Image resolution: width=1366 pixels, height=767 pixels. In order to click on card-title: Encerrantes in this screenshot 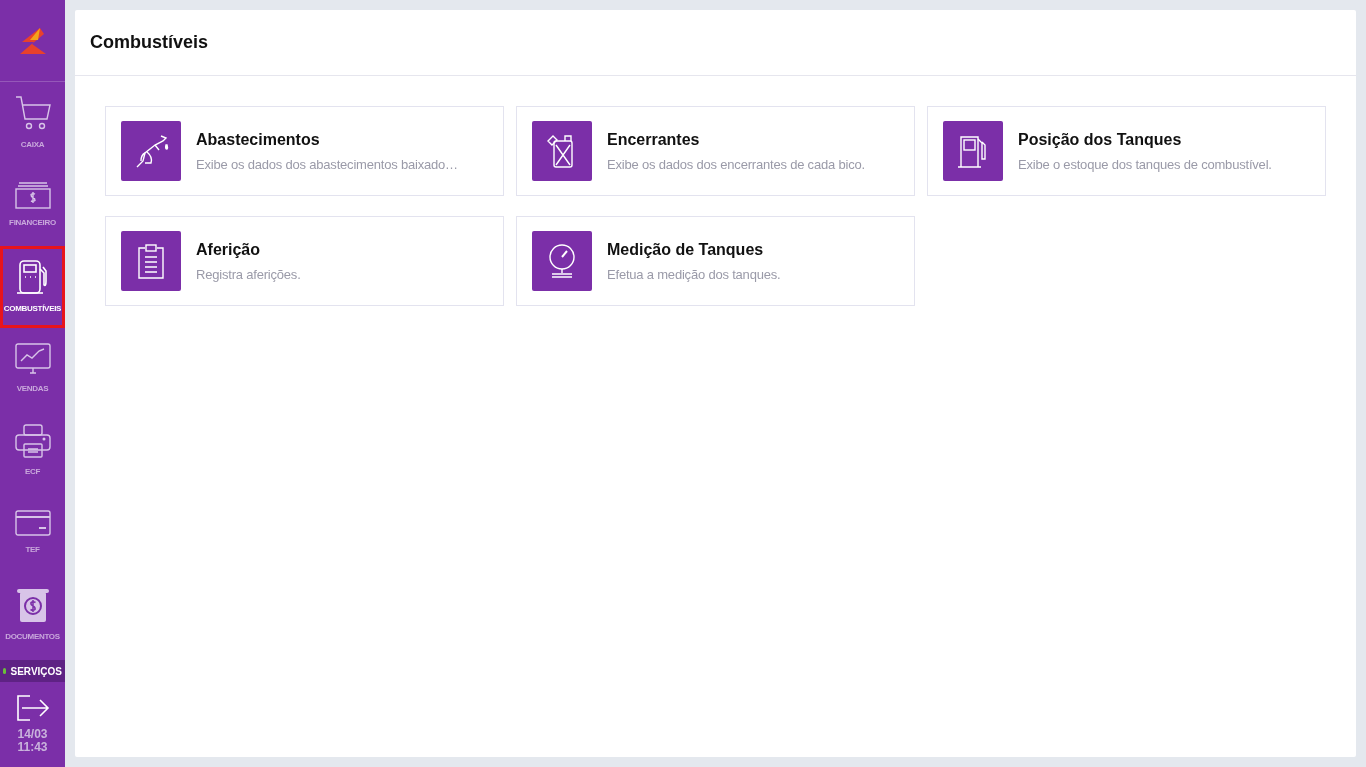, I will do `click(654, 139)`.